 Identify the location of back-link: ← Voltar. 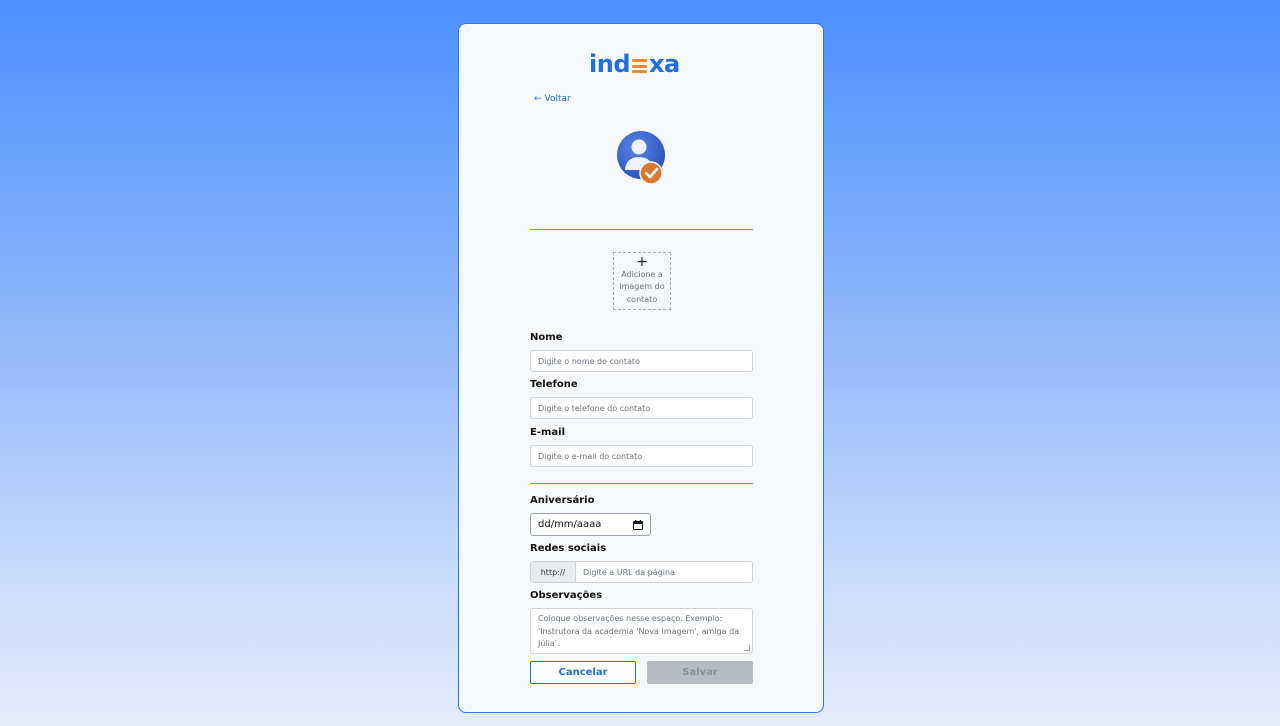
(552, 99).